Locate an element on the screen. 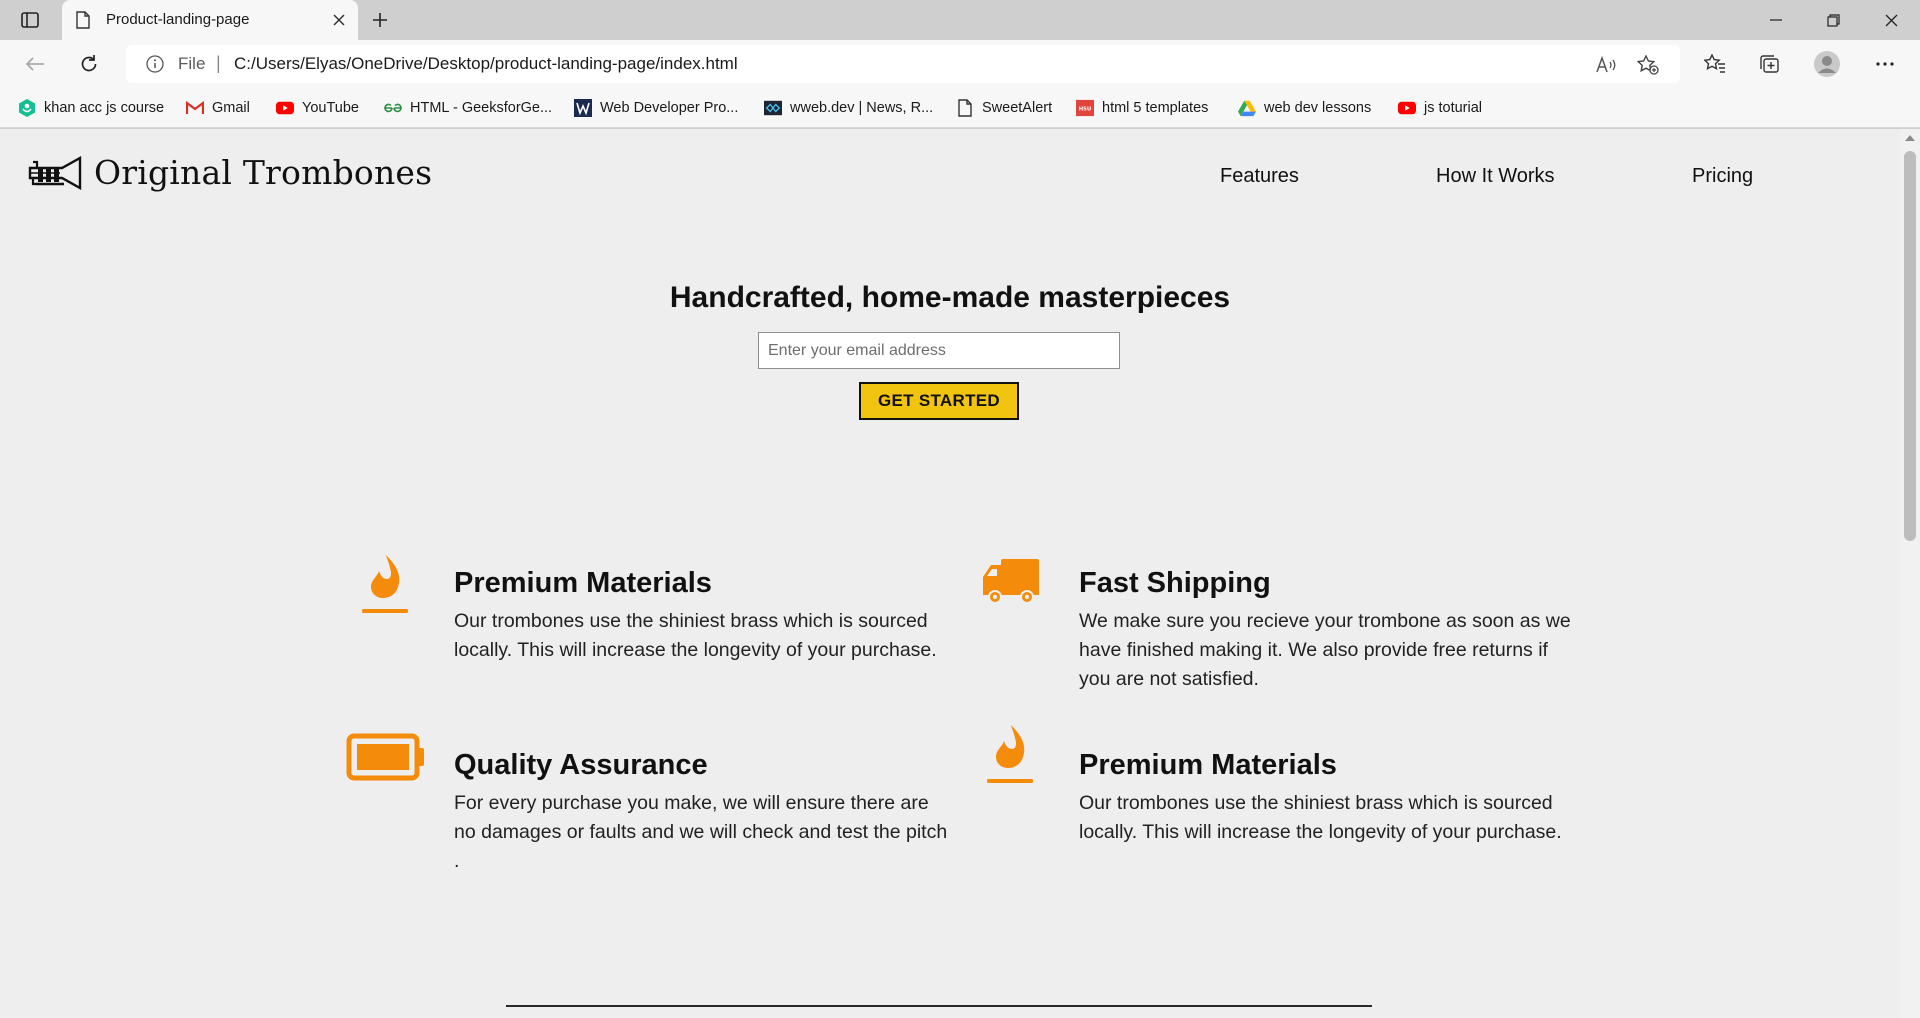 This screenshot has height=1018, width=1920. svg-text: H5U is located at coordinates (1085, 110).